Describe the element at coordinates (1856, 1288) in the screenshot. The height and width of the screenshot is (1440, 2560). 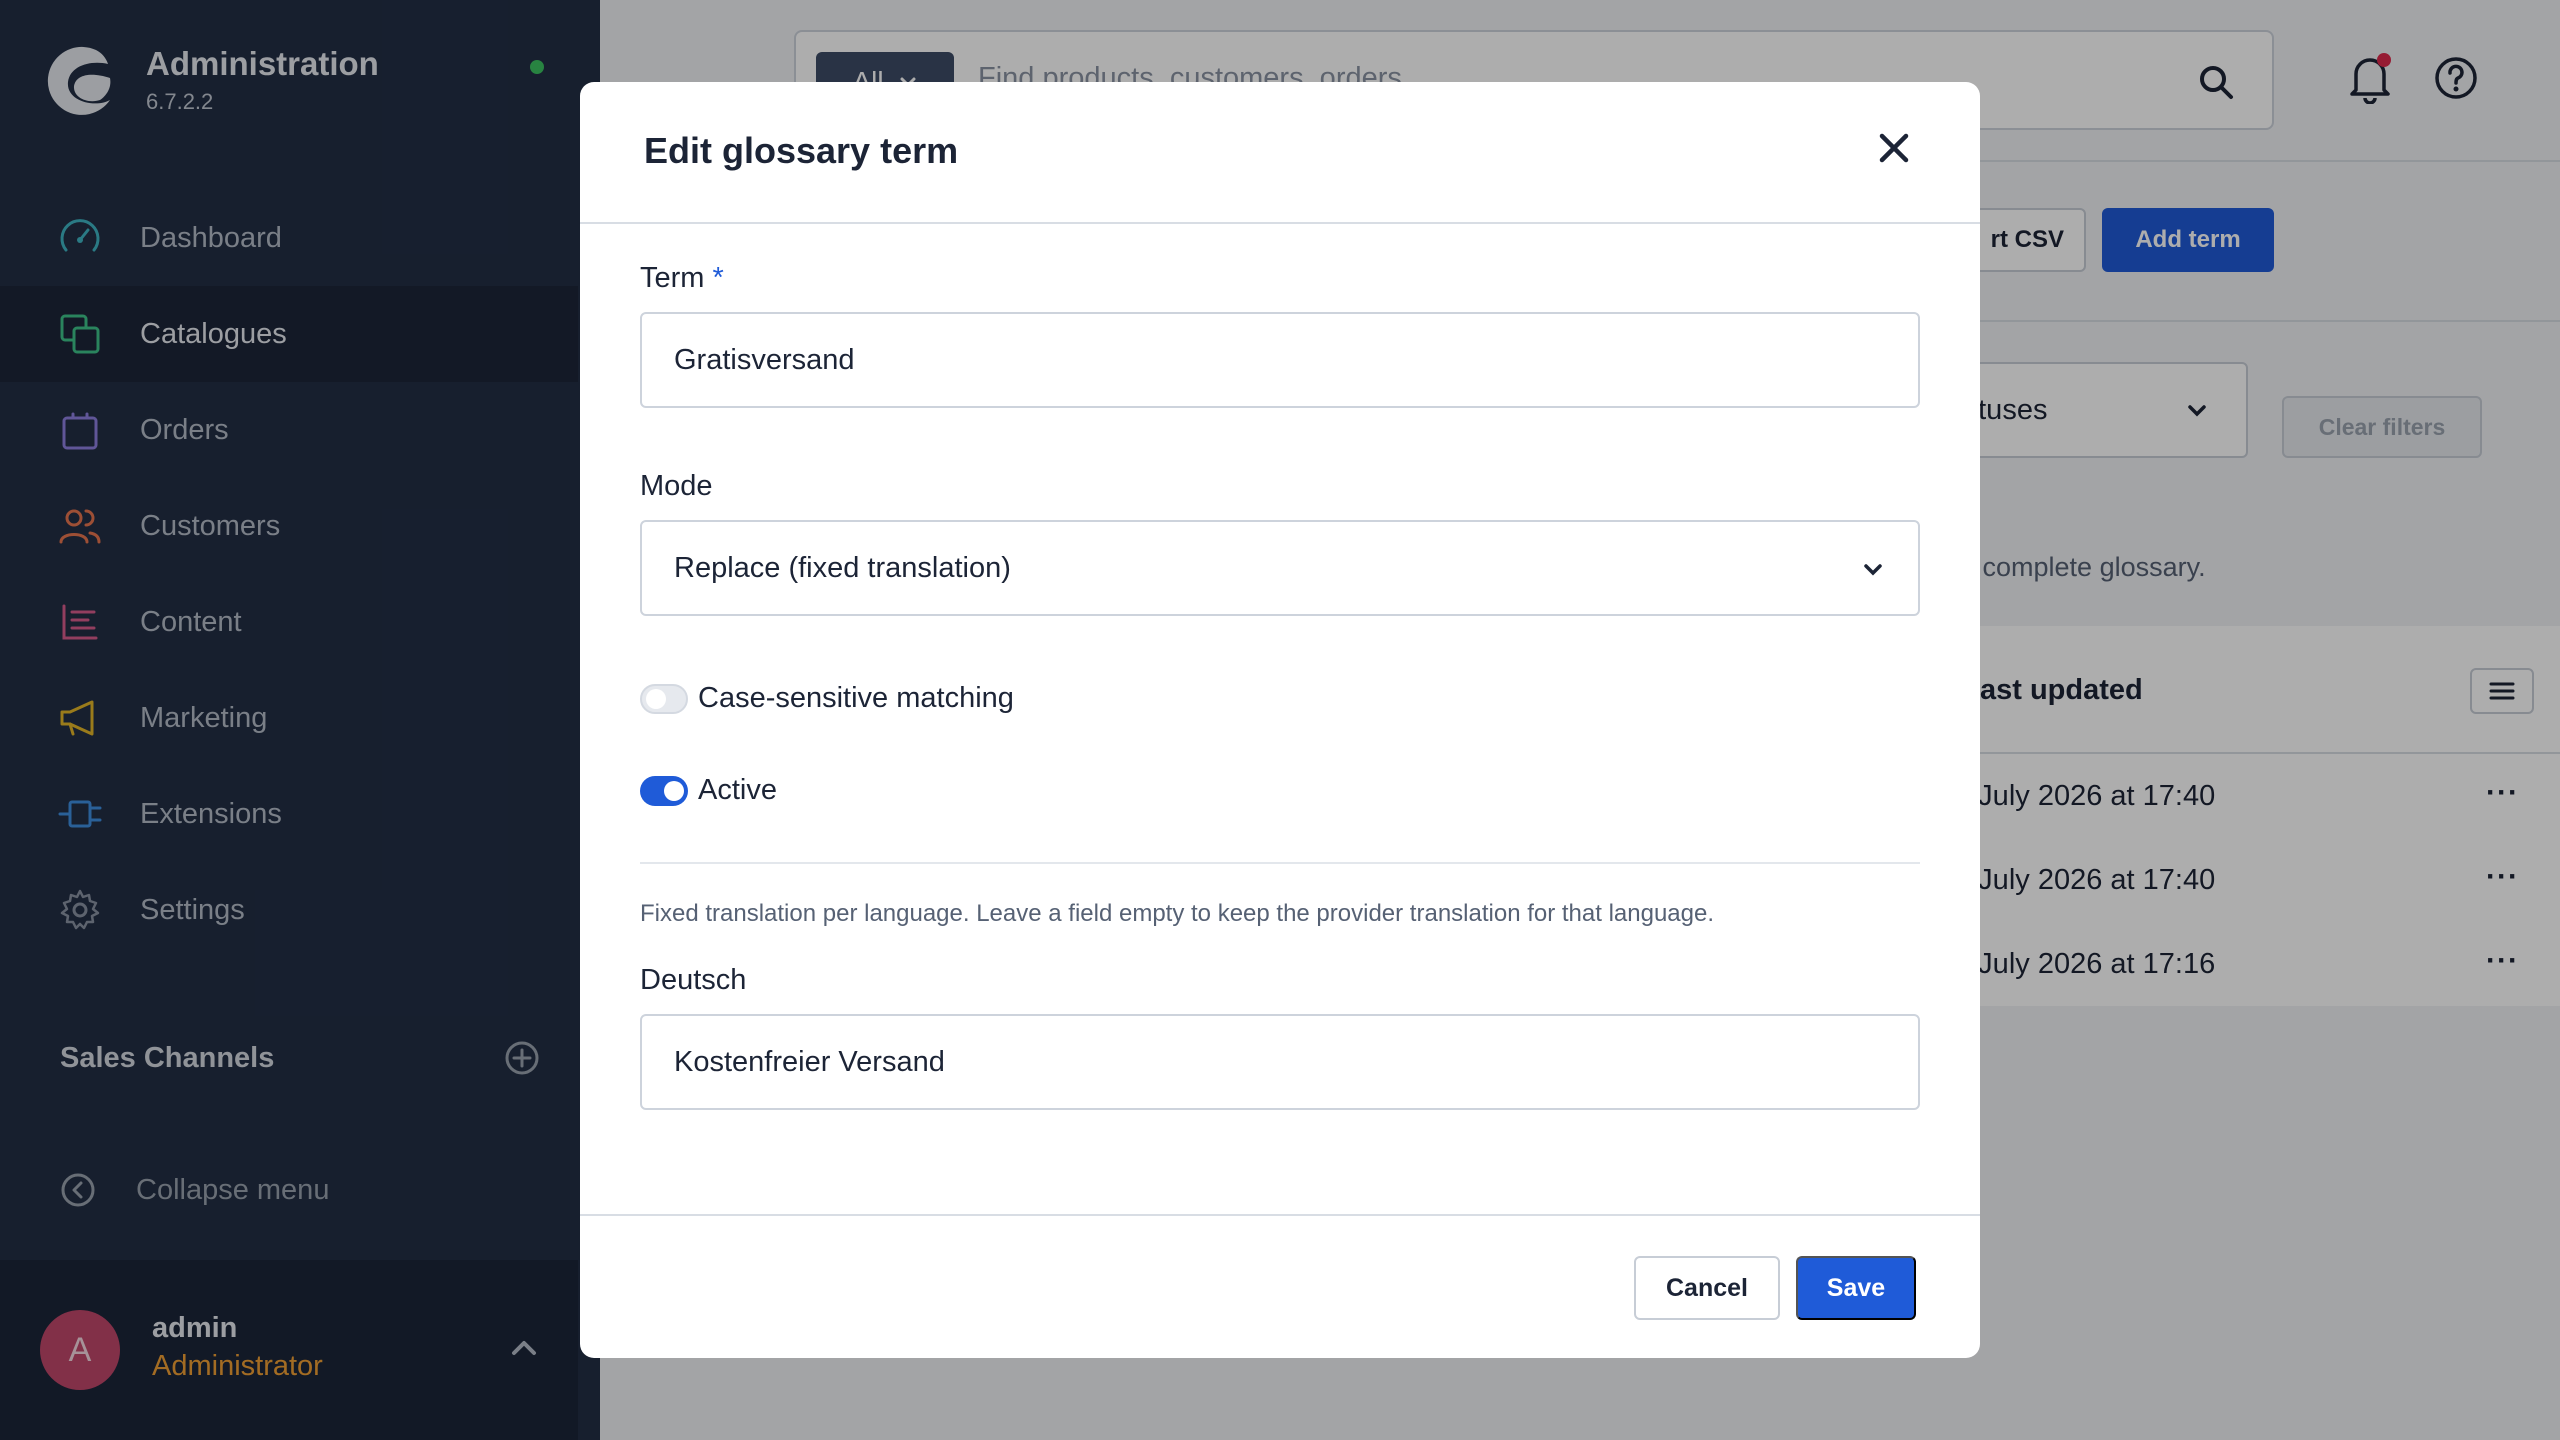
I see `save-button: Save` at that location.